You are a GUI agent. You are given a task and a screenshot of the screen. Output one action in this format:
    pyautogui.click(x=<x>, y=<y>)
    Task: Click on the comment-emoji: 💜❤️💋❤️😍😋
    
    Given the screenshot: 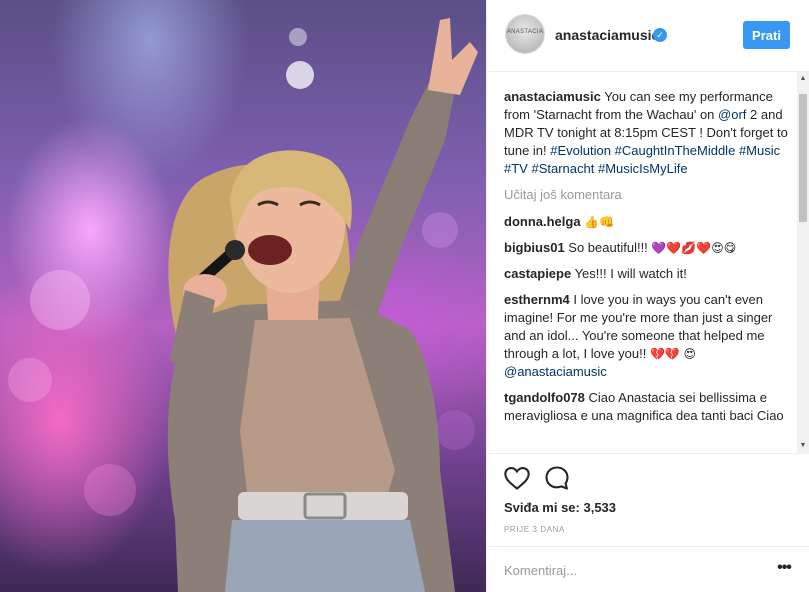 What is the action you would take?
    pyautogui.click(x=694, y=248)
    